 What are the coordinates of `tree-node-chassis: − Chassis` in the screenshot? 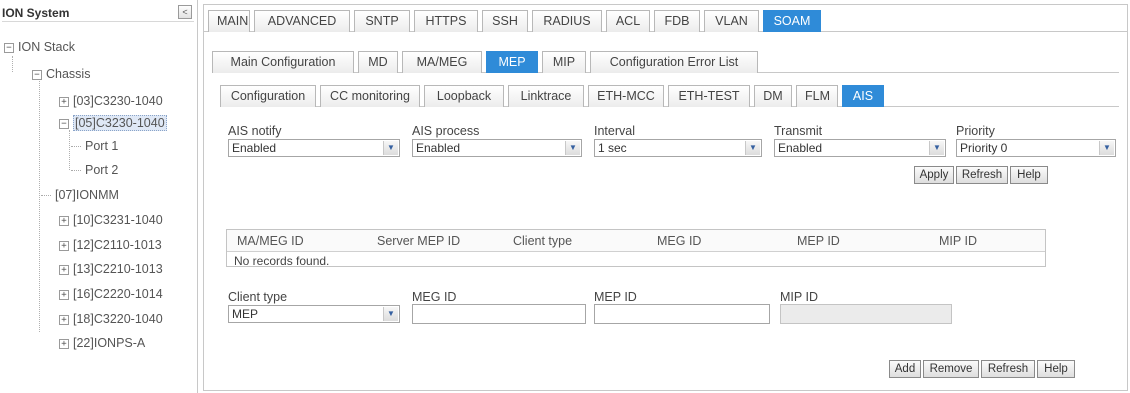 It's located at (61, 74).